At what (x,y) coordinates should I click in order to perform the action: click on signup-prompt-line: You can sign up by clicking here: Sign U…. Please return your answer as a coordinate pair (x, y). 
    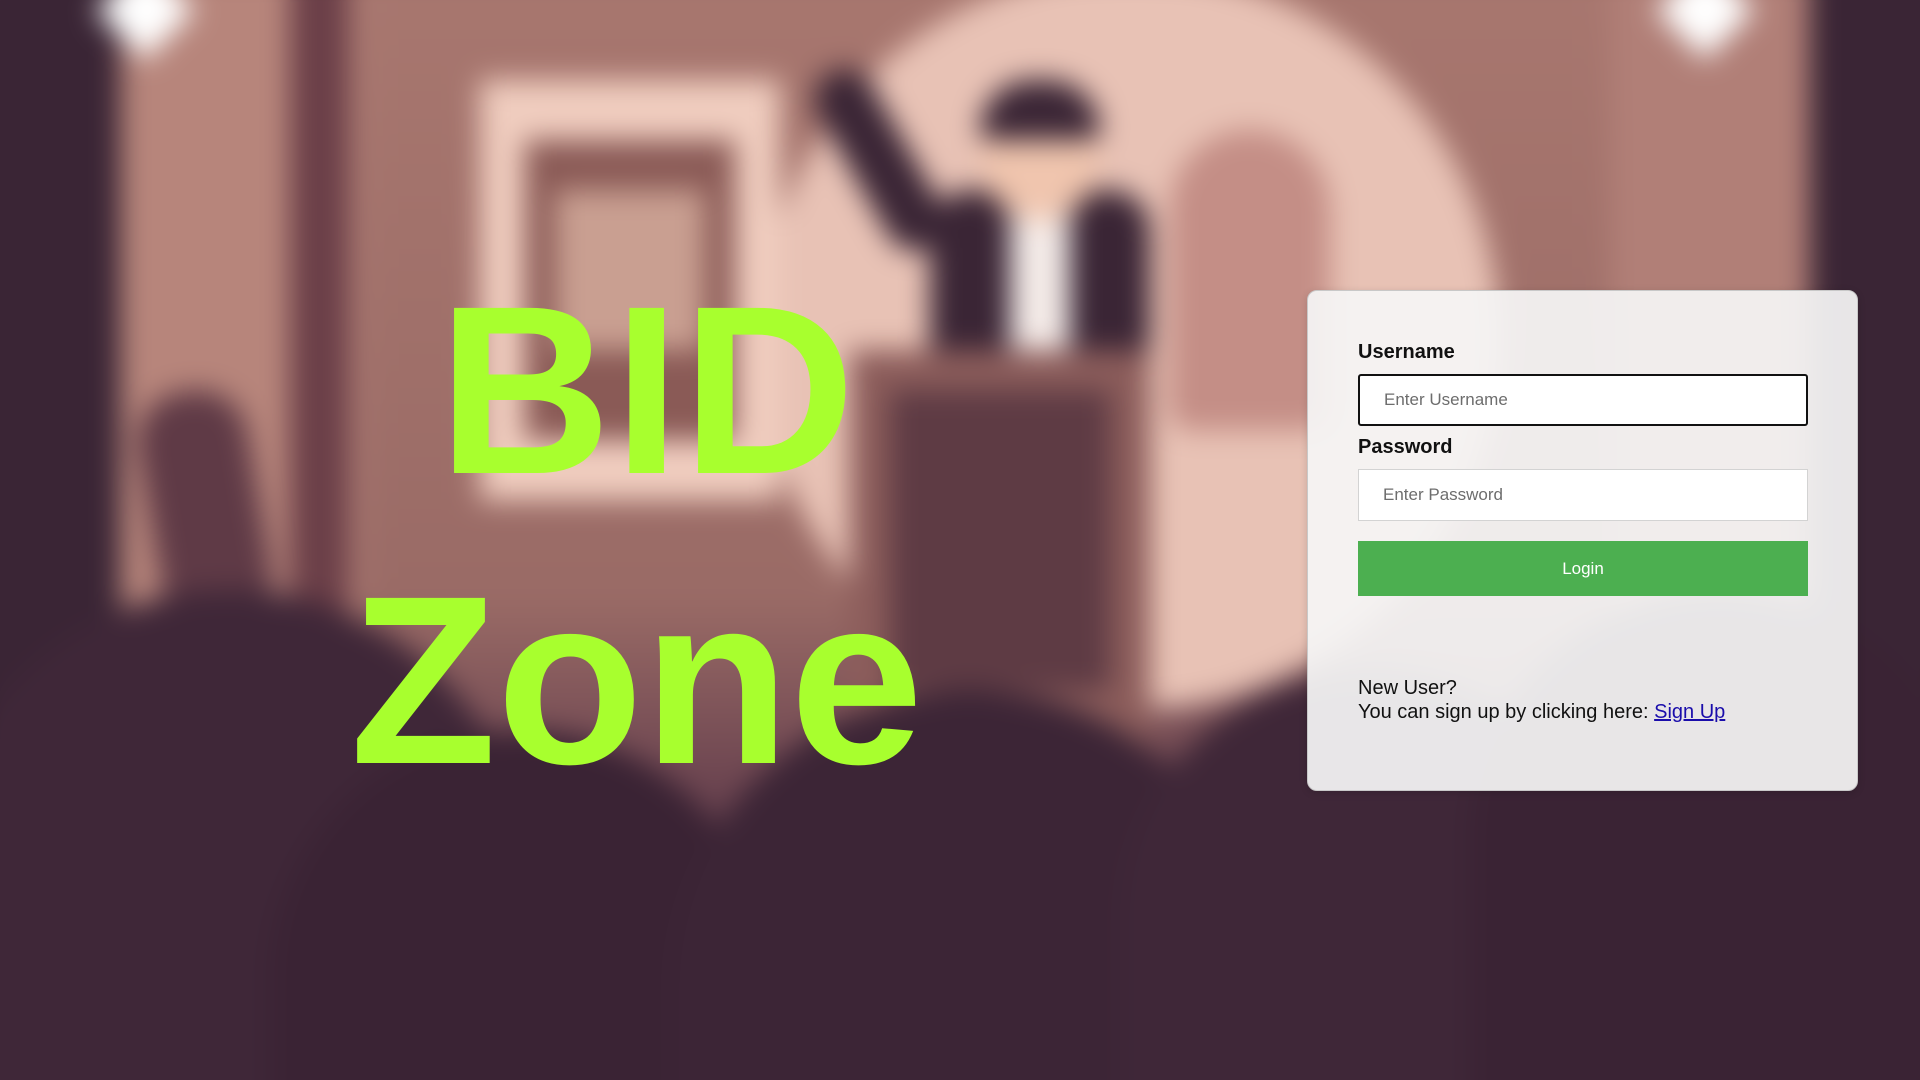
    Looking at the image, I should click on (1582, 712).